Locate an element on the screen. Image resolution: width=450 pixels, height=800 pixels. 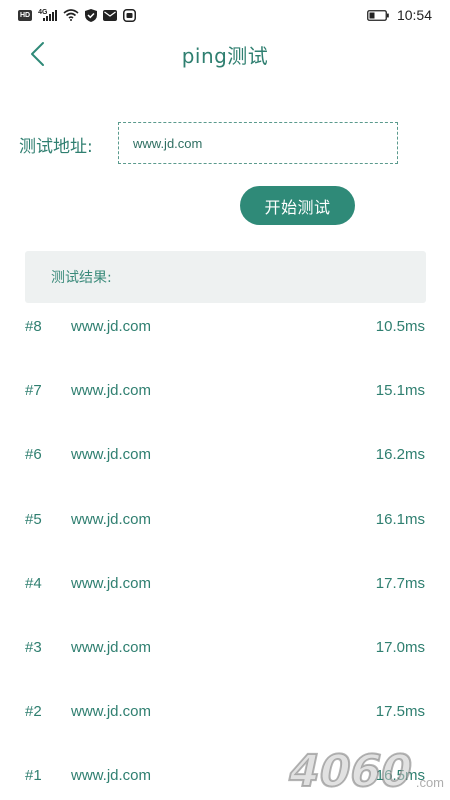
result-index: #7 is located at coordinates (33, 391).